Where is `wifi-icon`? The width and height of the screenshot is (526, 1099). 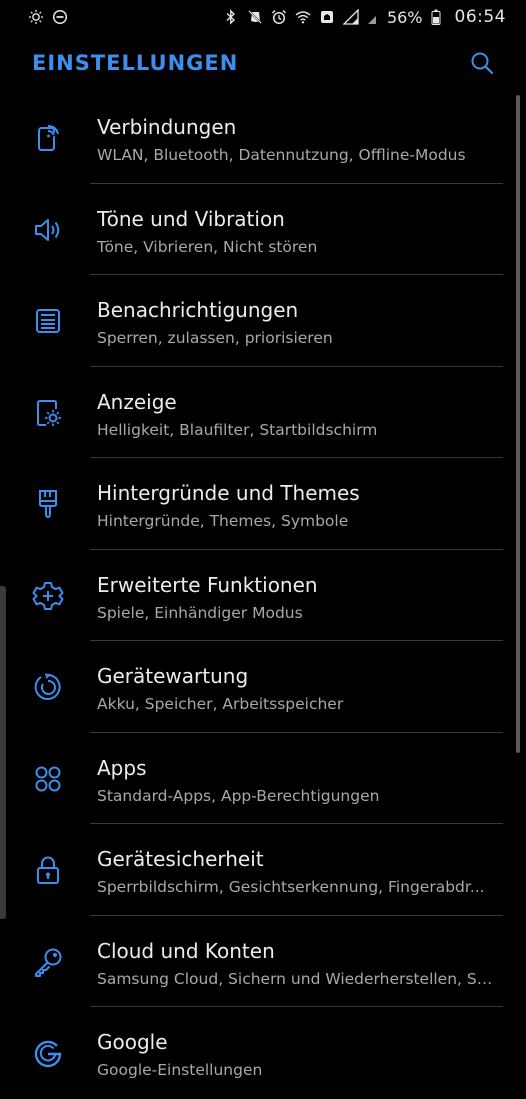
wifi-icon is located at coordinates (303, 17).